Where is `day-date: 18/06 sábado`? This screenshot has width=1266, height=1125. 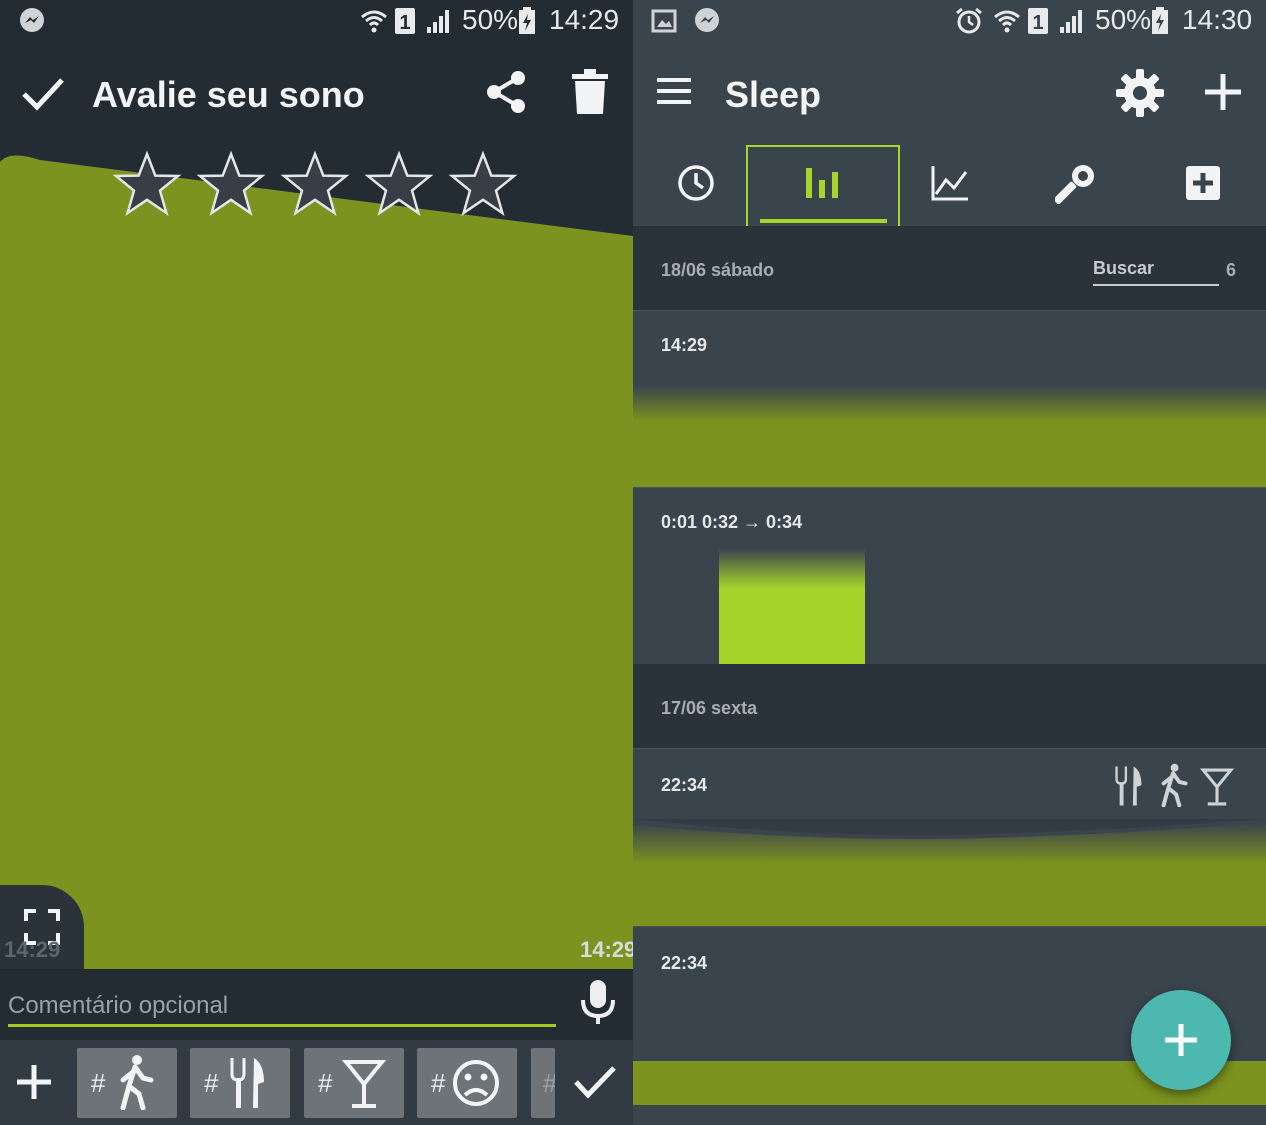
day-date: 18/06 sábado is located at coordinates (718, 270).